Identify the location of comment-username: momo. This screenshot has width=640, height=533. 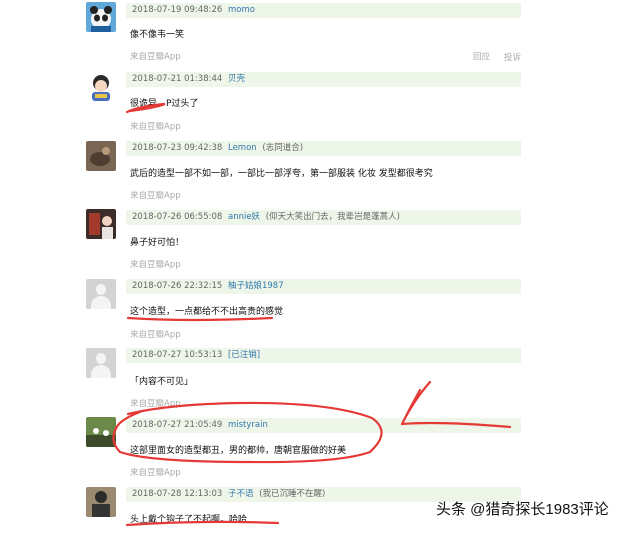
(241, 10).